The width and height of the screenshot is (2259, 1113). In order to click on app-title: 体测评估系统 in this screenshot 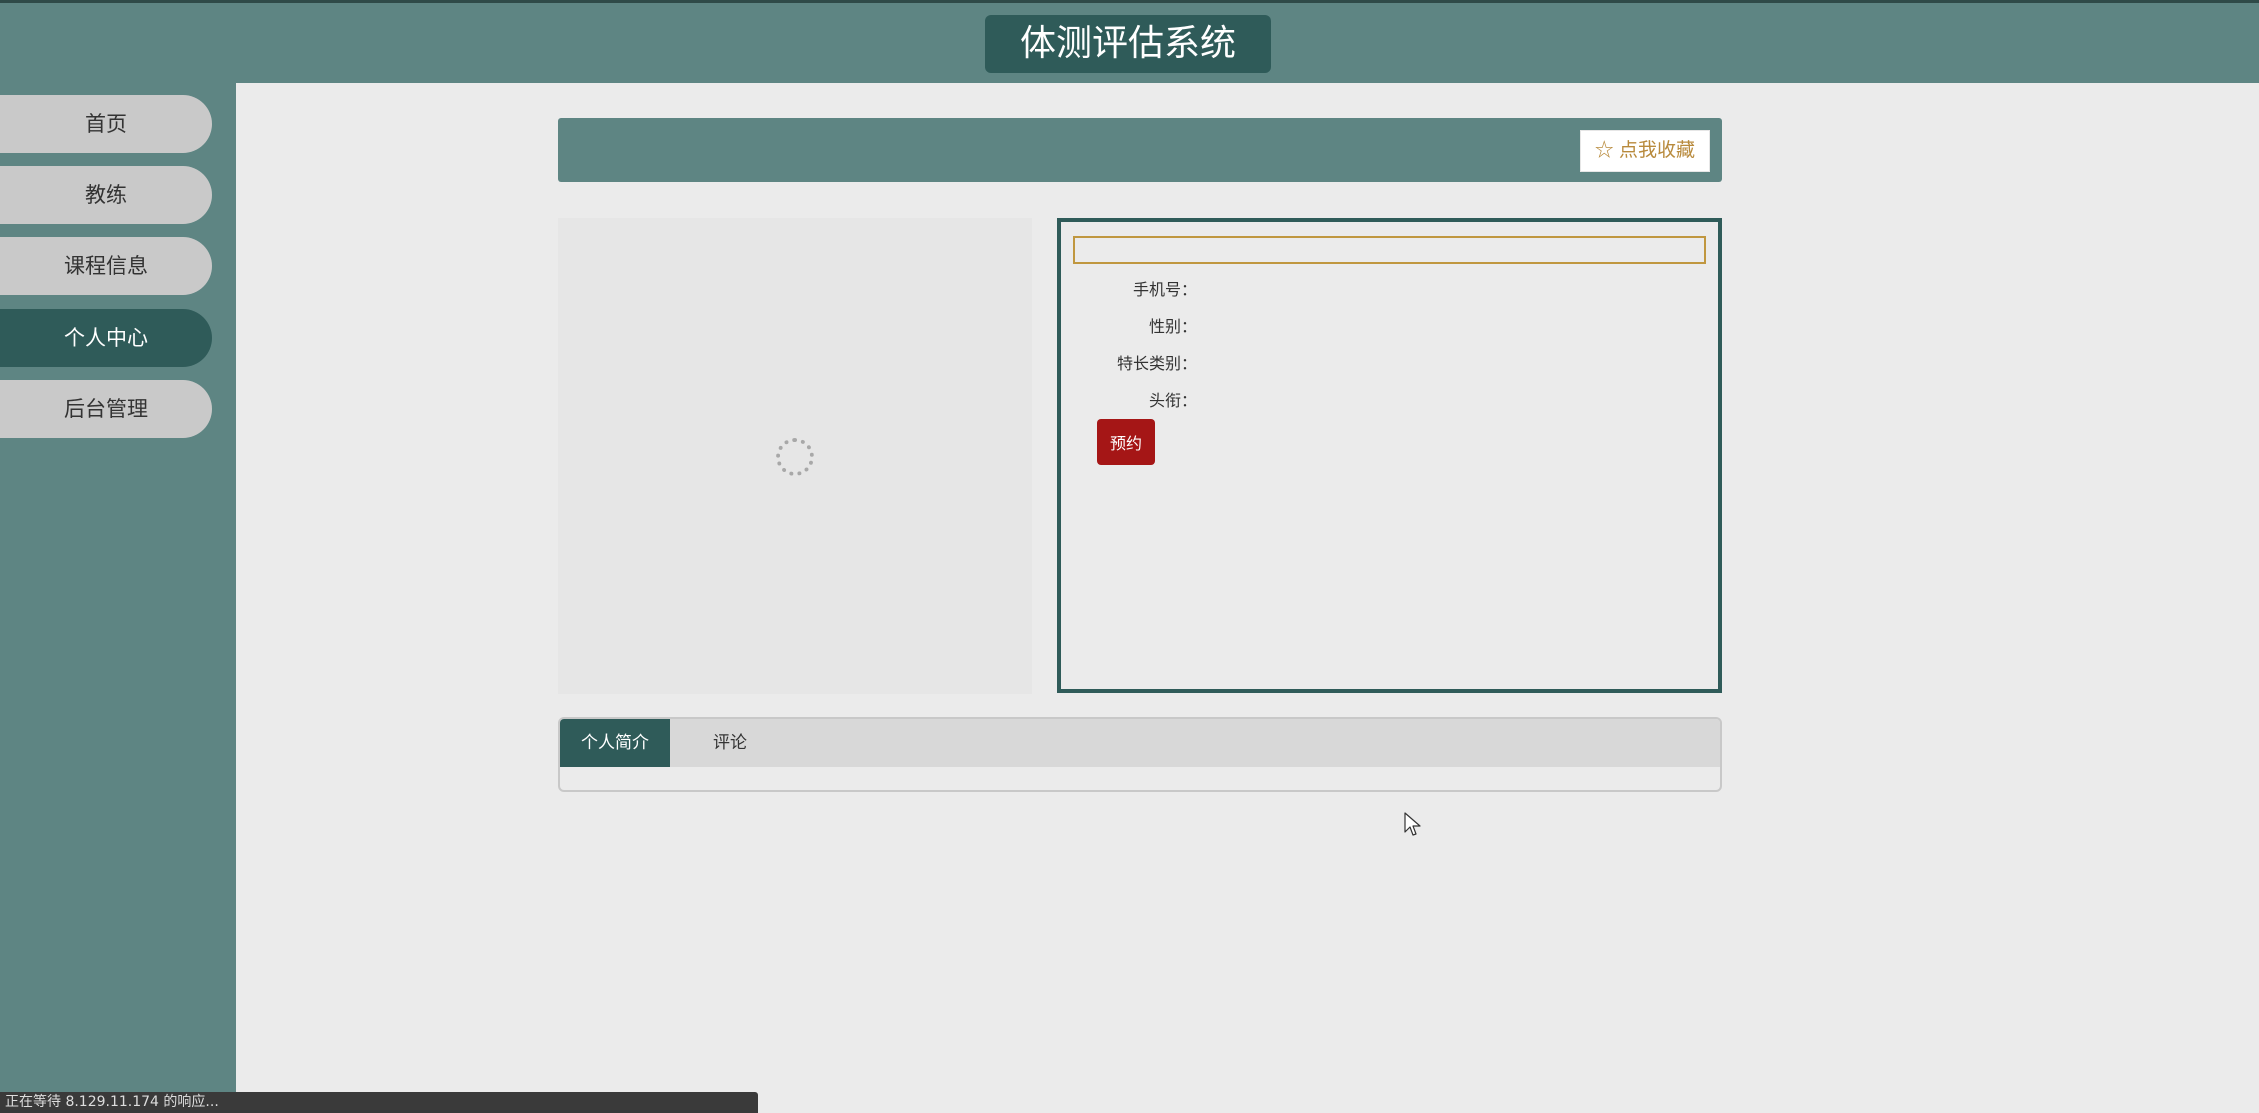, I will do `click(1128, 44)`.